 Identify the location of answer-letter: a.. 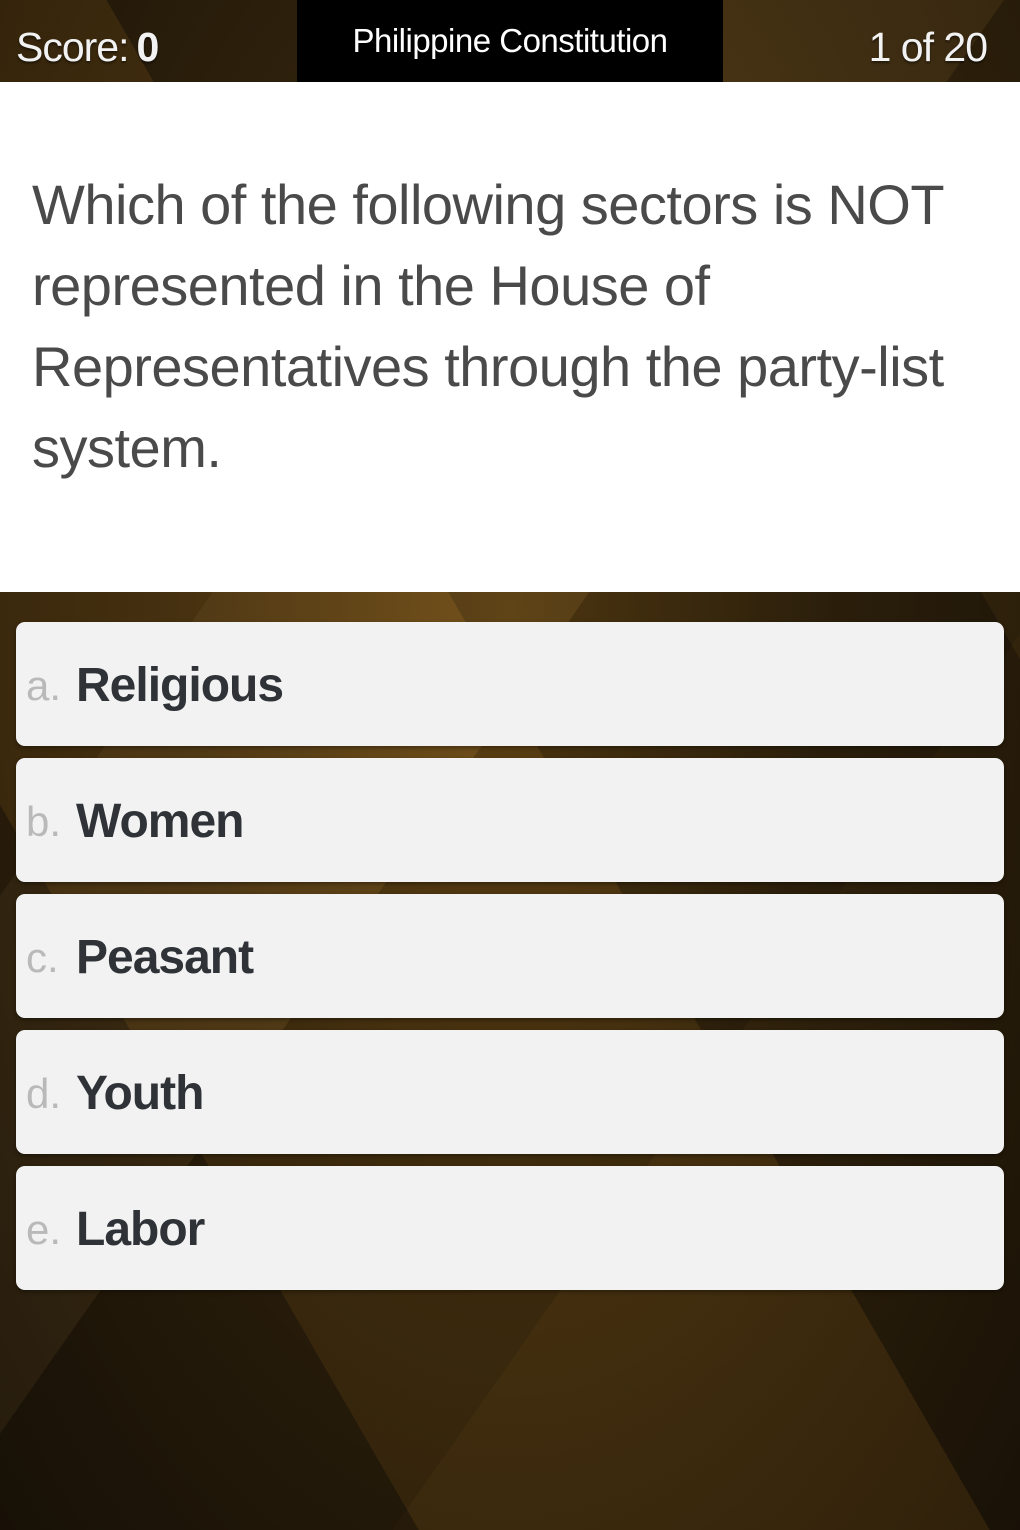
(44, 685).